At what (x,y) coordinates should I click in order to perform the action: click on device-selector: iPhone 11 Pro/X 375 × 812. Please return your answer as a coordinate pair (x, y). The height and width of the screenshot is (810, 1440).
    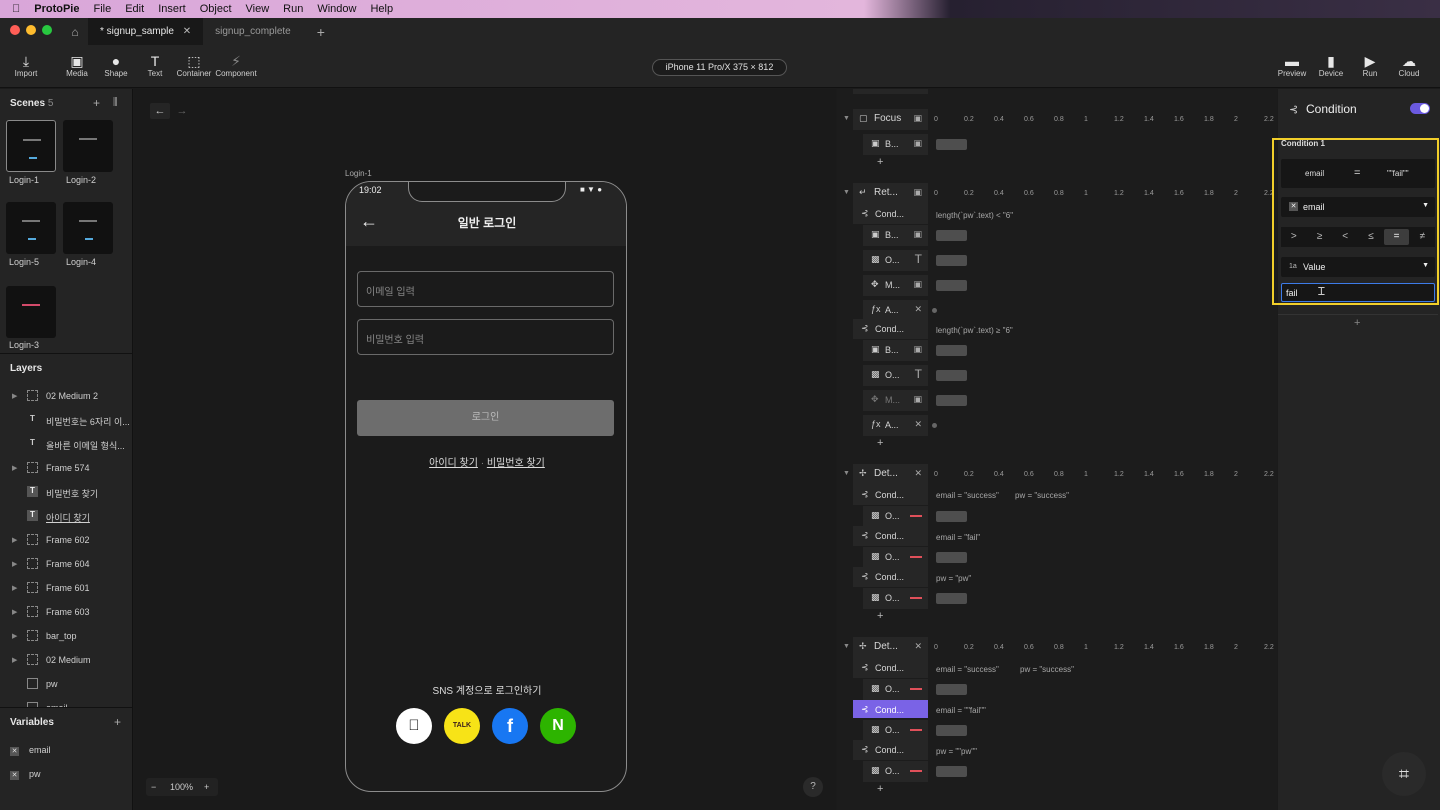
    Looking at the image, I should click on (719, 67).